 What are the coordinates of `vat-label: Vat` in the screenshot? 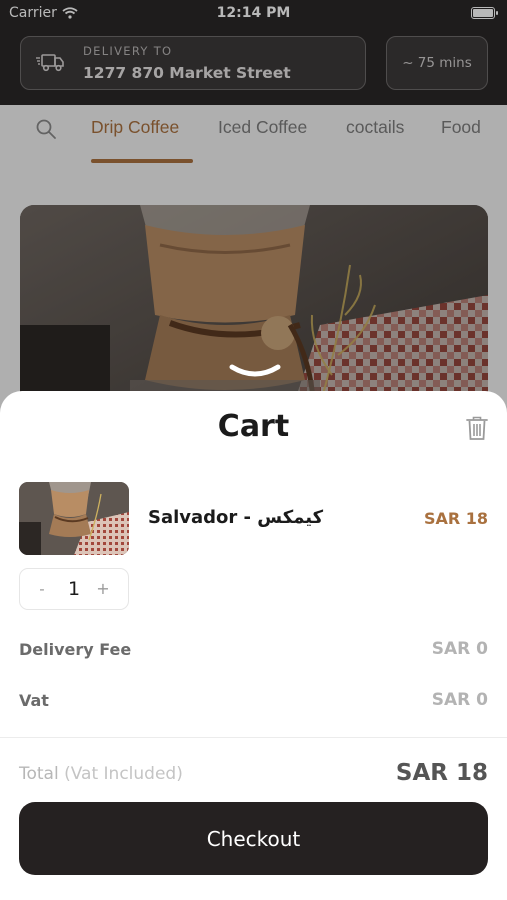 It's located at (34, 700).